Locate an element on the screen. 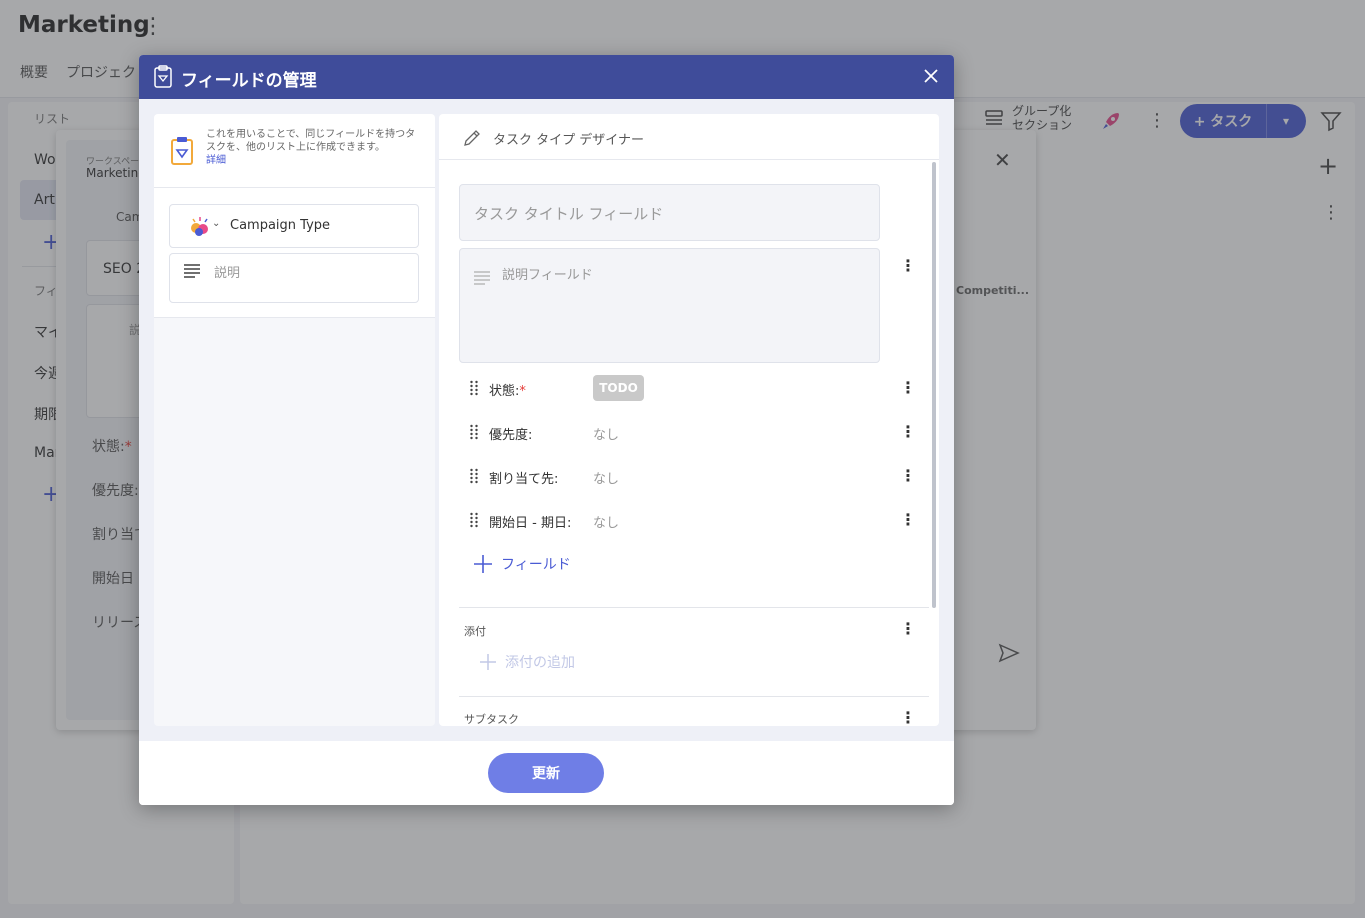 The height and width of the screenshot is (918, 1365). description-placeholder: 説明フィールド is located at coordinates (547, 275).